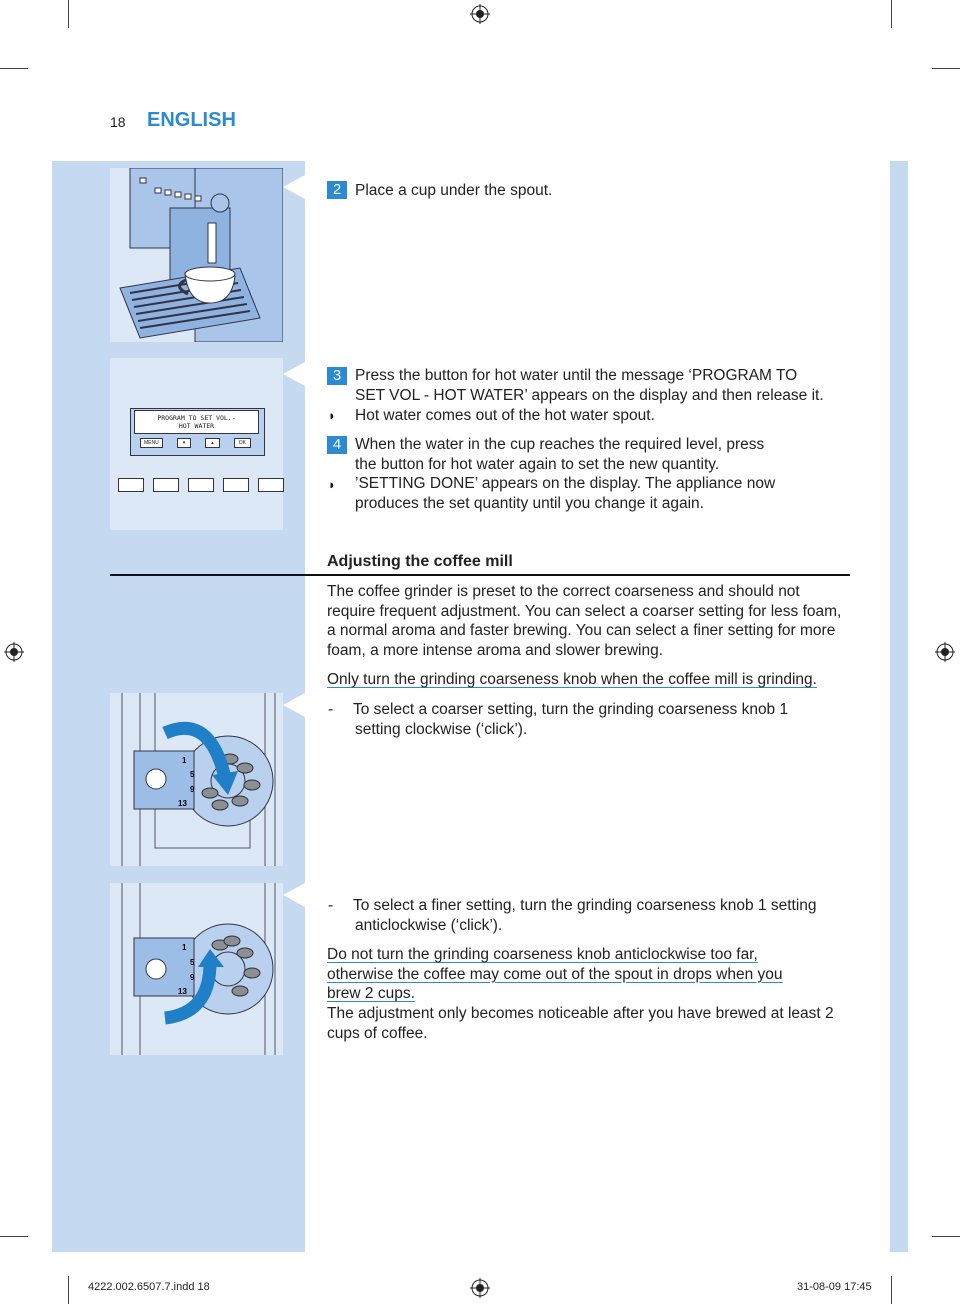 This screenshot has width=960, height=1304. I want to click on text-line: setting clockwise (‘click’)., so click(441, 729).